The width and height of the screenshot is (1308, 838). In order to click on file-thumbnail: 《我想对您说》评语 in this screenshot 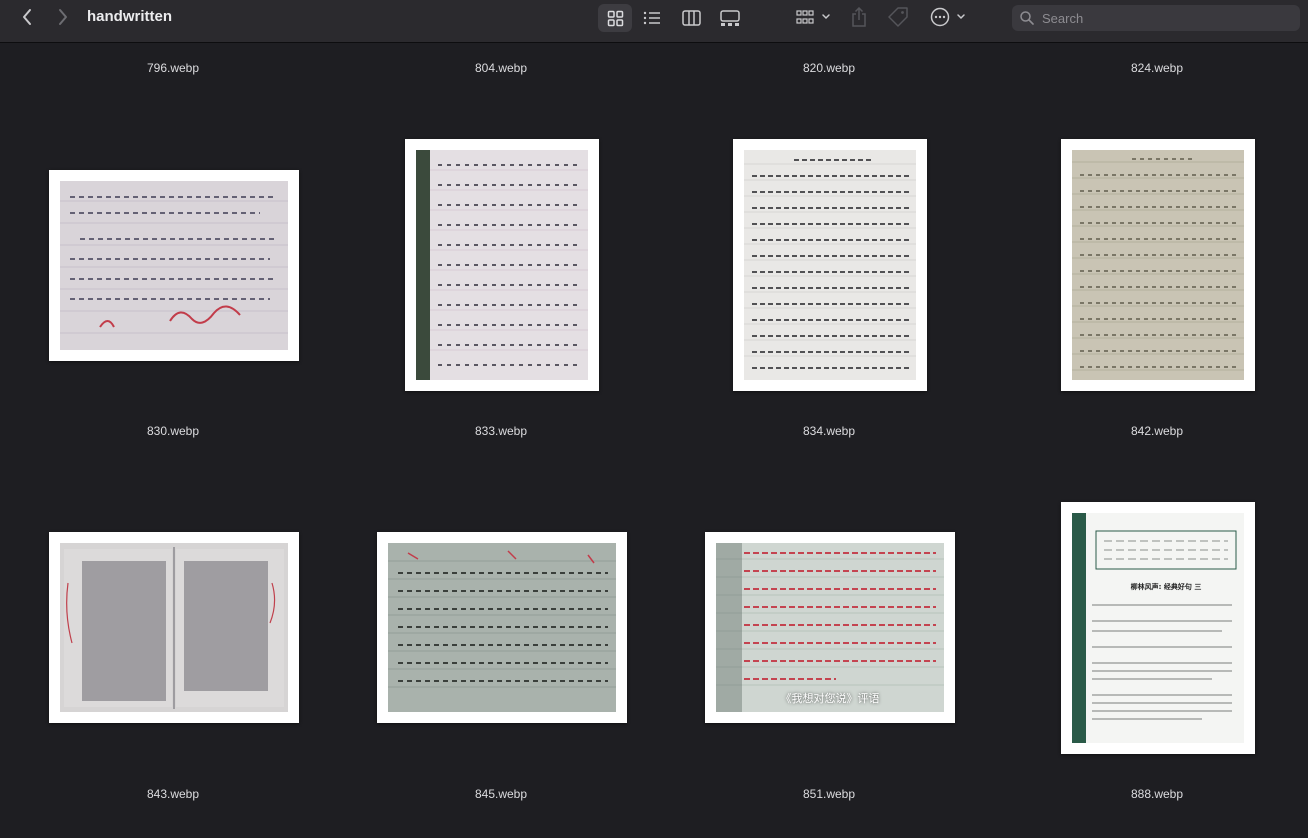, I will do `click(830, 627)`.